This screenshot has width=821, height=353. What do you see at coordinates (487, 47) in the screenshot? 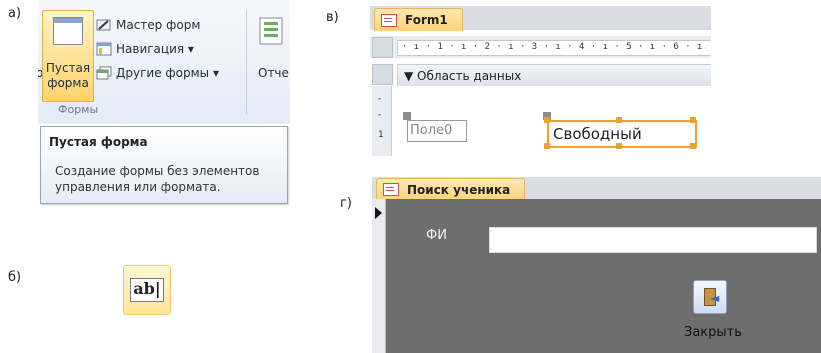
I see `ruler-tick: 2` at bounding box center [487, 47].